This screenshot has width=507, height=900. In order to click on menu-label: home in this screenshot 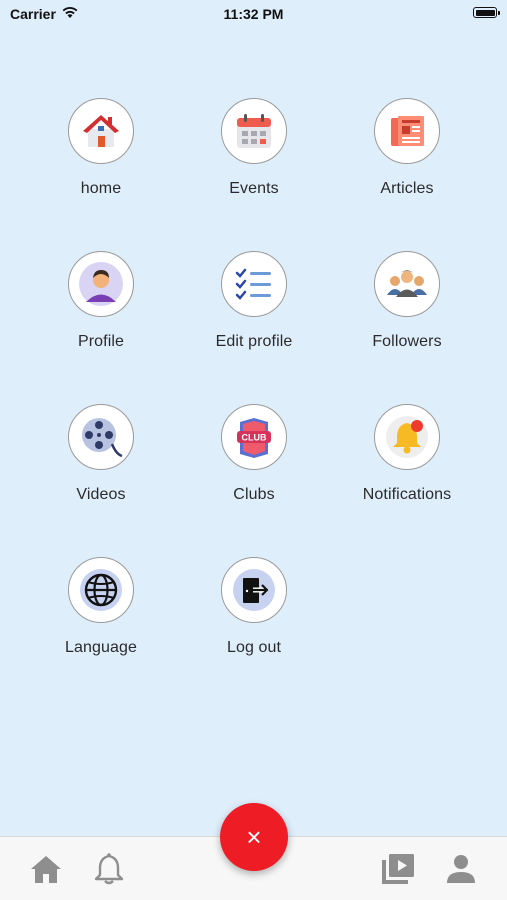, I will do `click(101, 188)`.